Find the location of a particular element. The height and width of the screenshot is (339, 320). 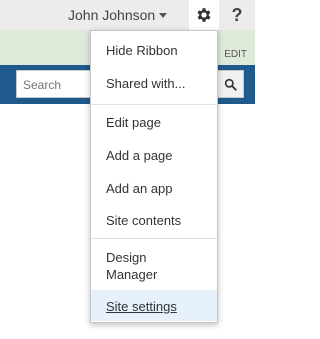

help-icon: ? is located at coordinates (237, 14).